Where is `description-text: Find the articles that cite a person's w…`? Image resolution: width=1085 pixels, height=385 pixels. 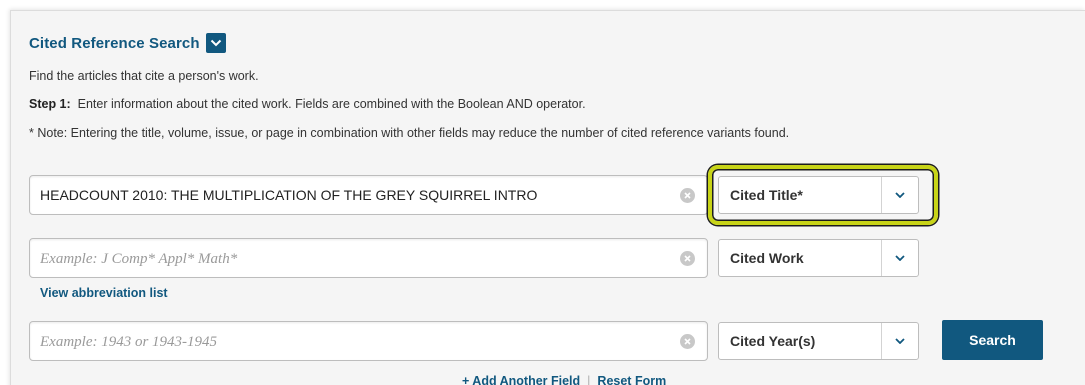
description-text: Find the articles that cite a person's w… is located at coordinates (144, 76).